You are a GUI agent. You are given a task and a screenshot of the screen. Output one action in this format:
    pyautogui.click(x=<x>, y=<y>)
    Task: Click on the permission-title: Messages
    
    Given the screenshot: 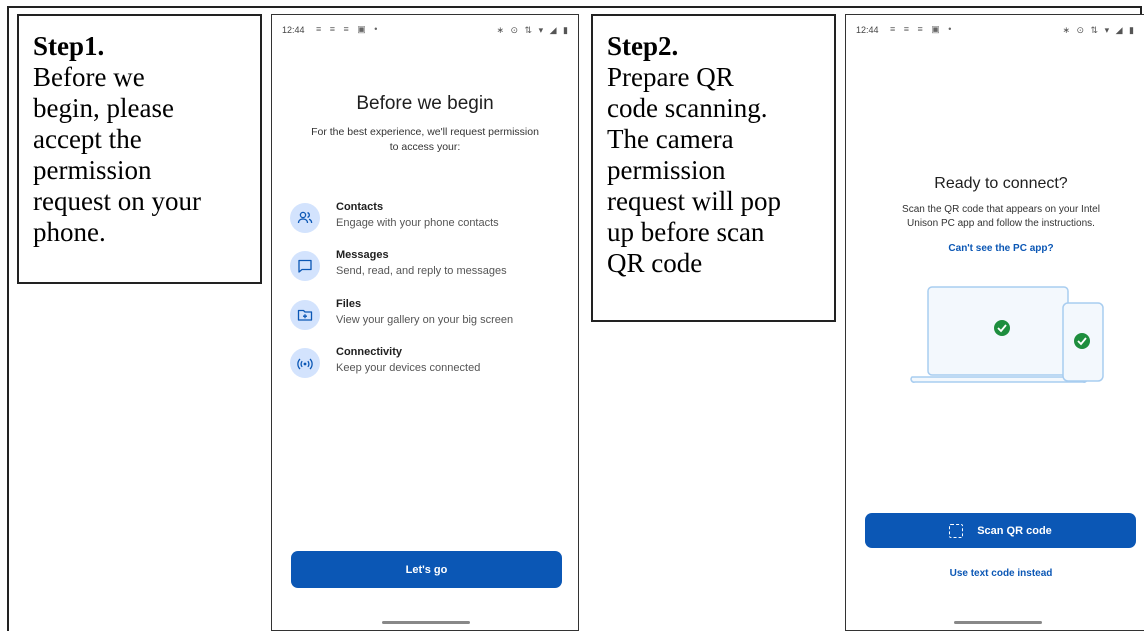 What is the action you would take?
    pyautogui.click(x=362, y=255)
    